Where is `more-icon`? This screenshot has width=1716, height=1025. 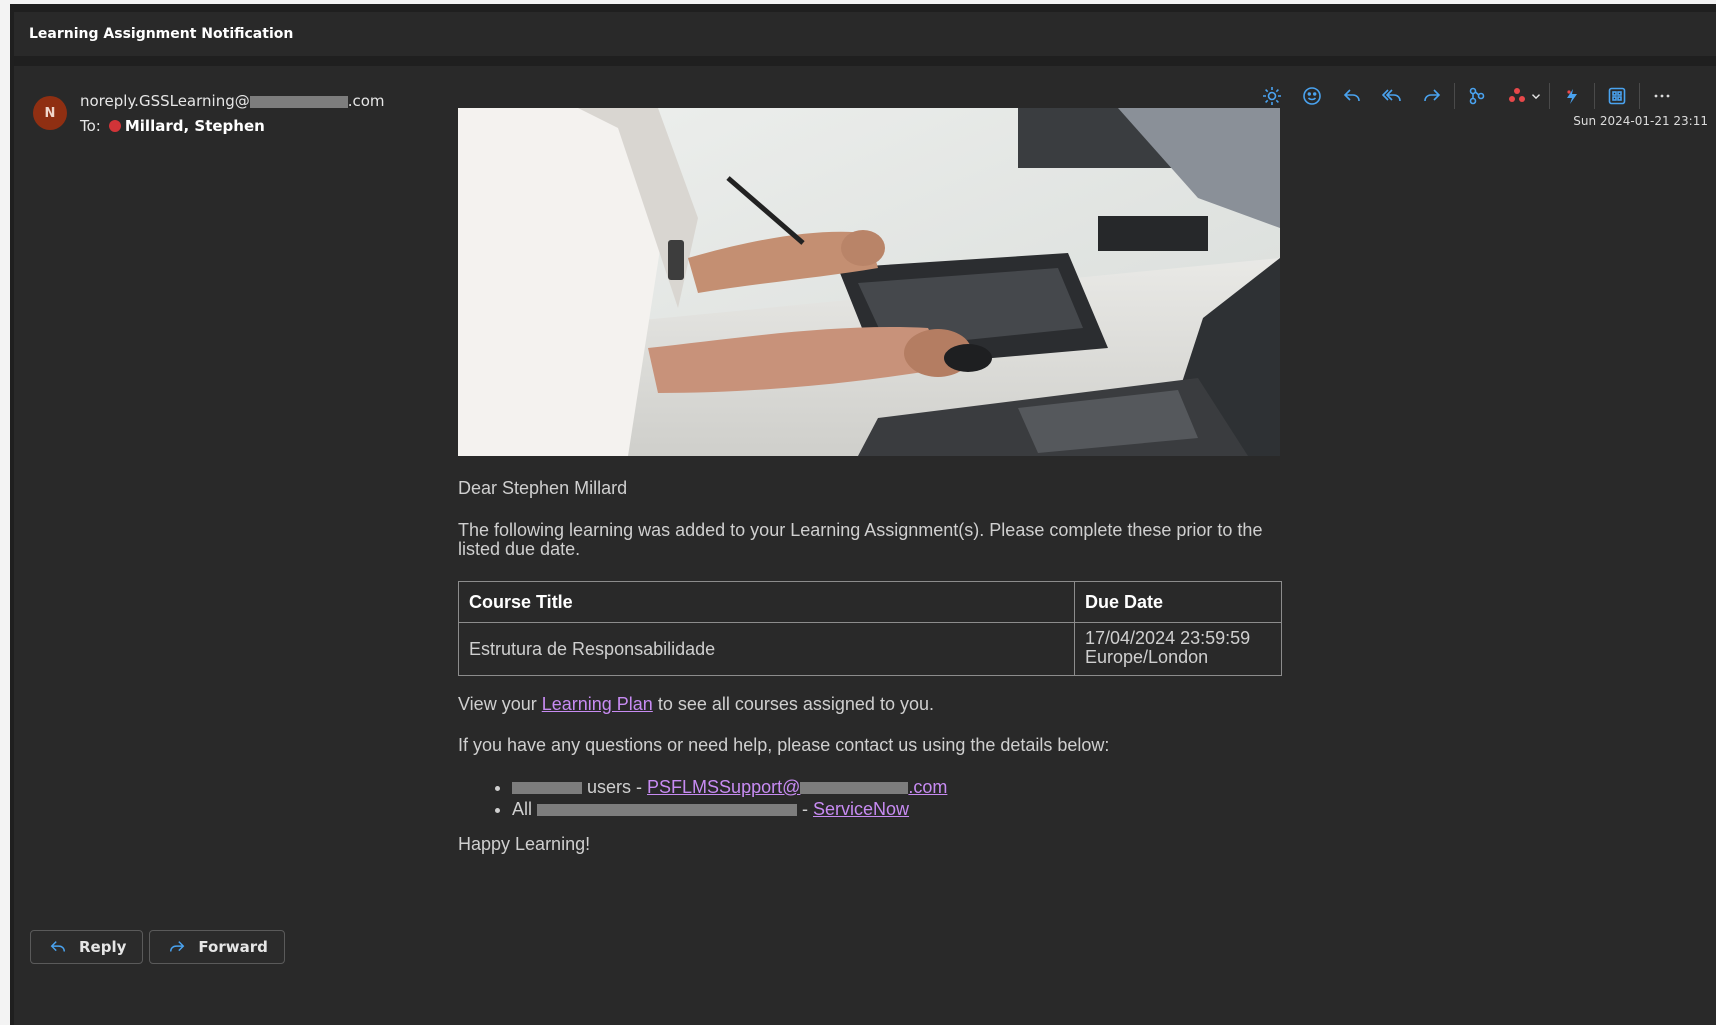 more-icon is located at coordinates (1662, 96).